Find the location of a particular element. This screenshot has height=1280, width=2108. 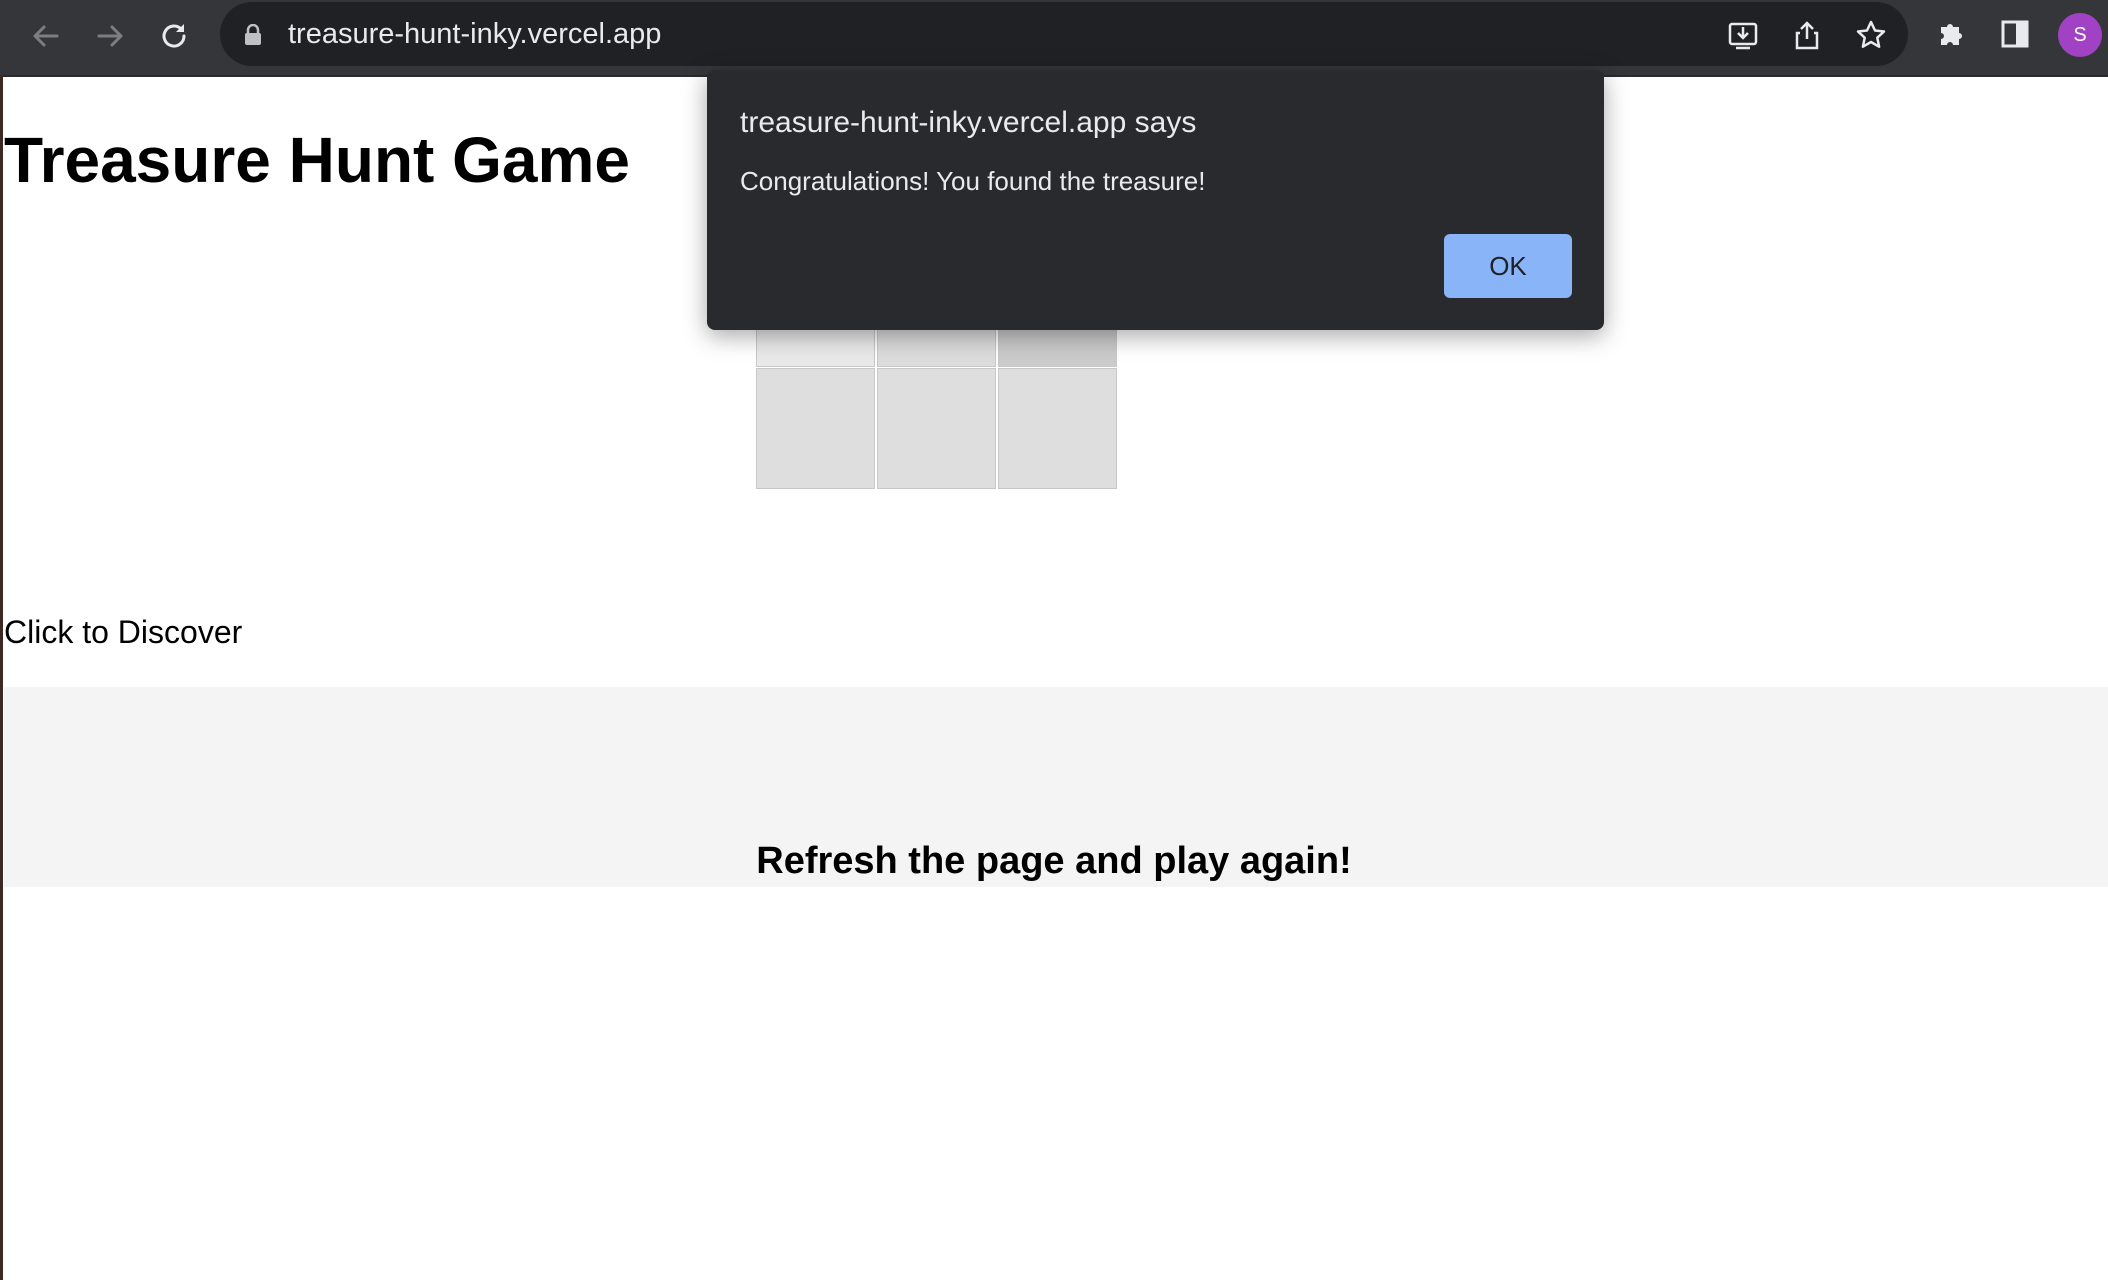

url-text: treasure-hunt-inky.vercel.app is located at coordinates (474, 34).